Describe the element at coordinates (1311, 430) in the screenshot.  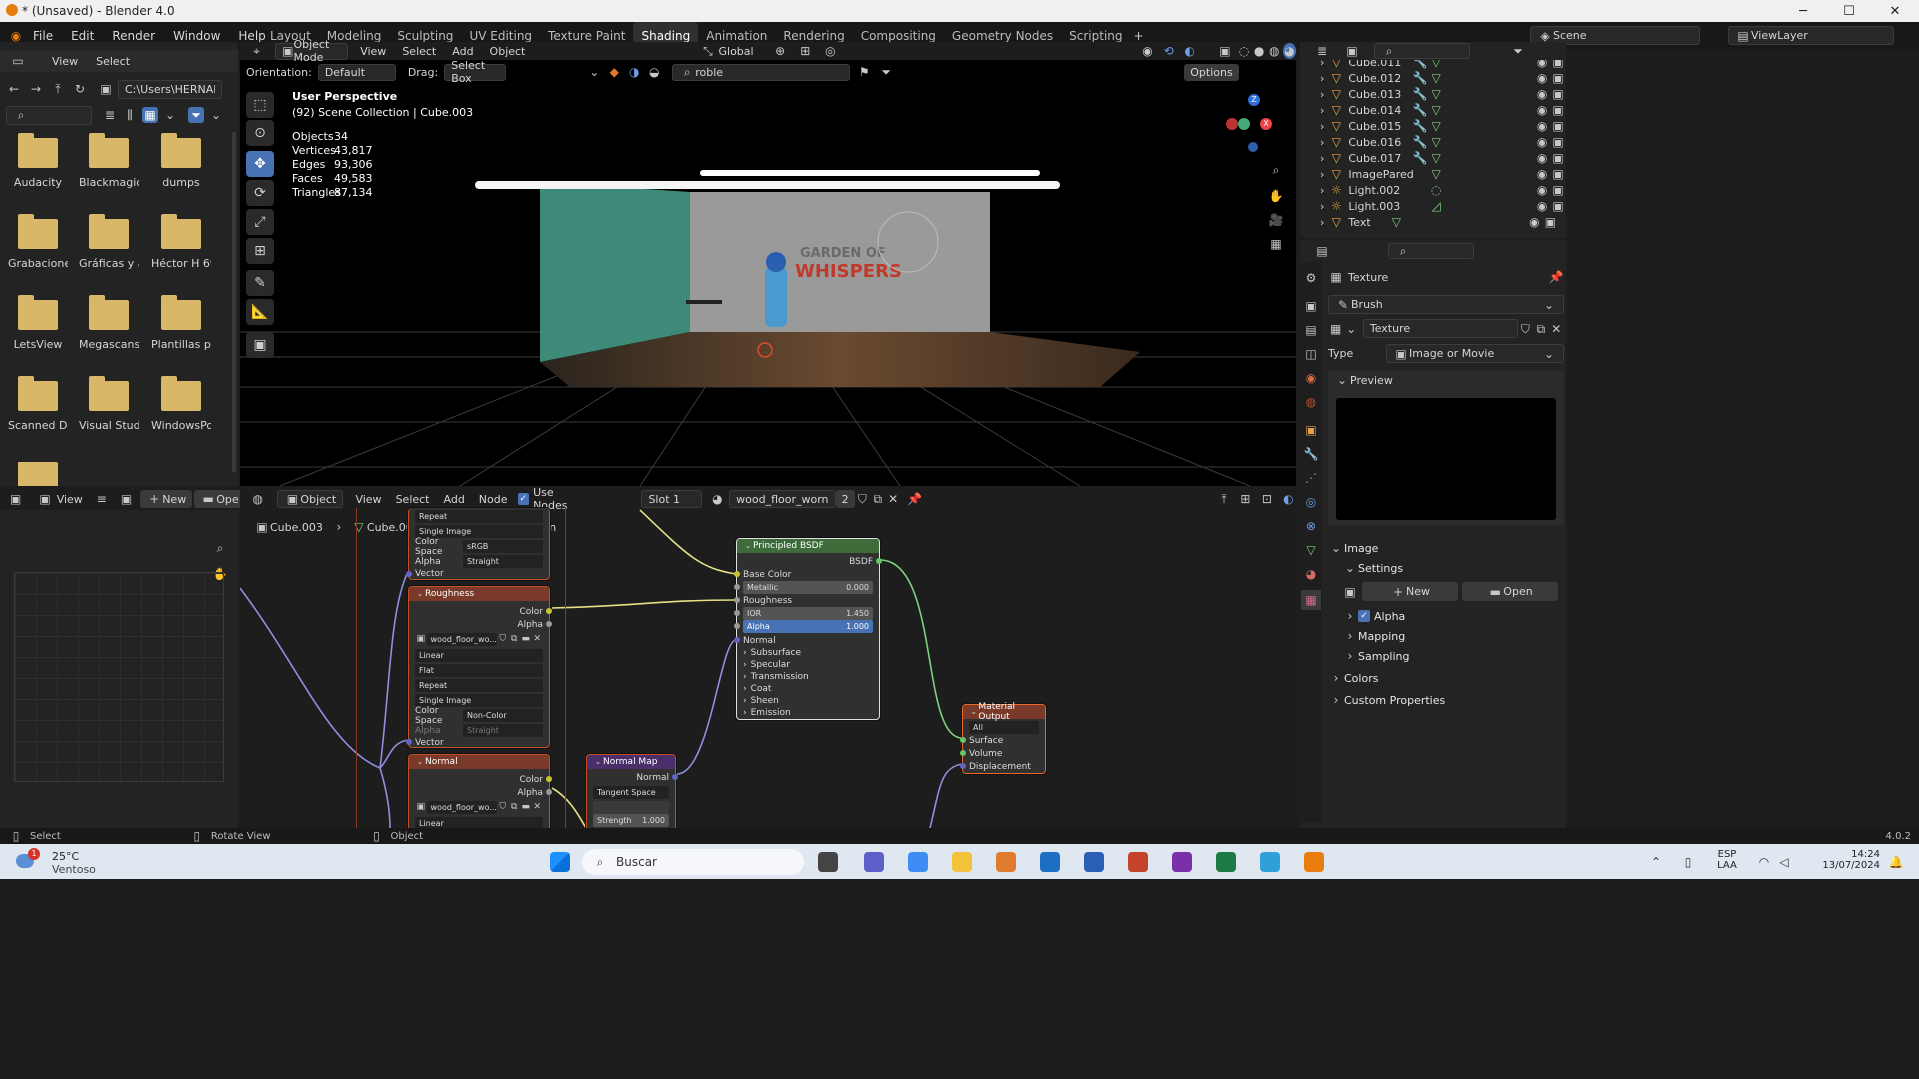
I see `object-tab-icon: ▣` at that location.